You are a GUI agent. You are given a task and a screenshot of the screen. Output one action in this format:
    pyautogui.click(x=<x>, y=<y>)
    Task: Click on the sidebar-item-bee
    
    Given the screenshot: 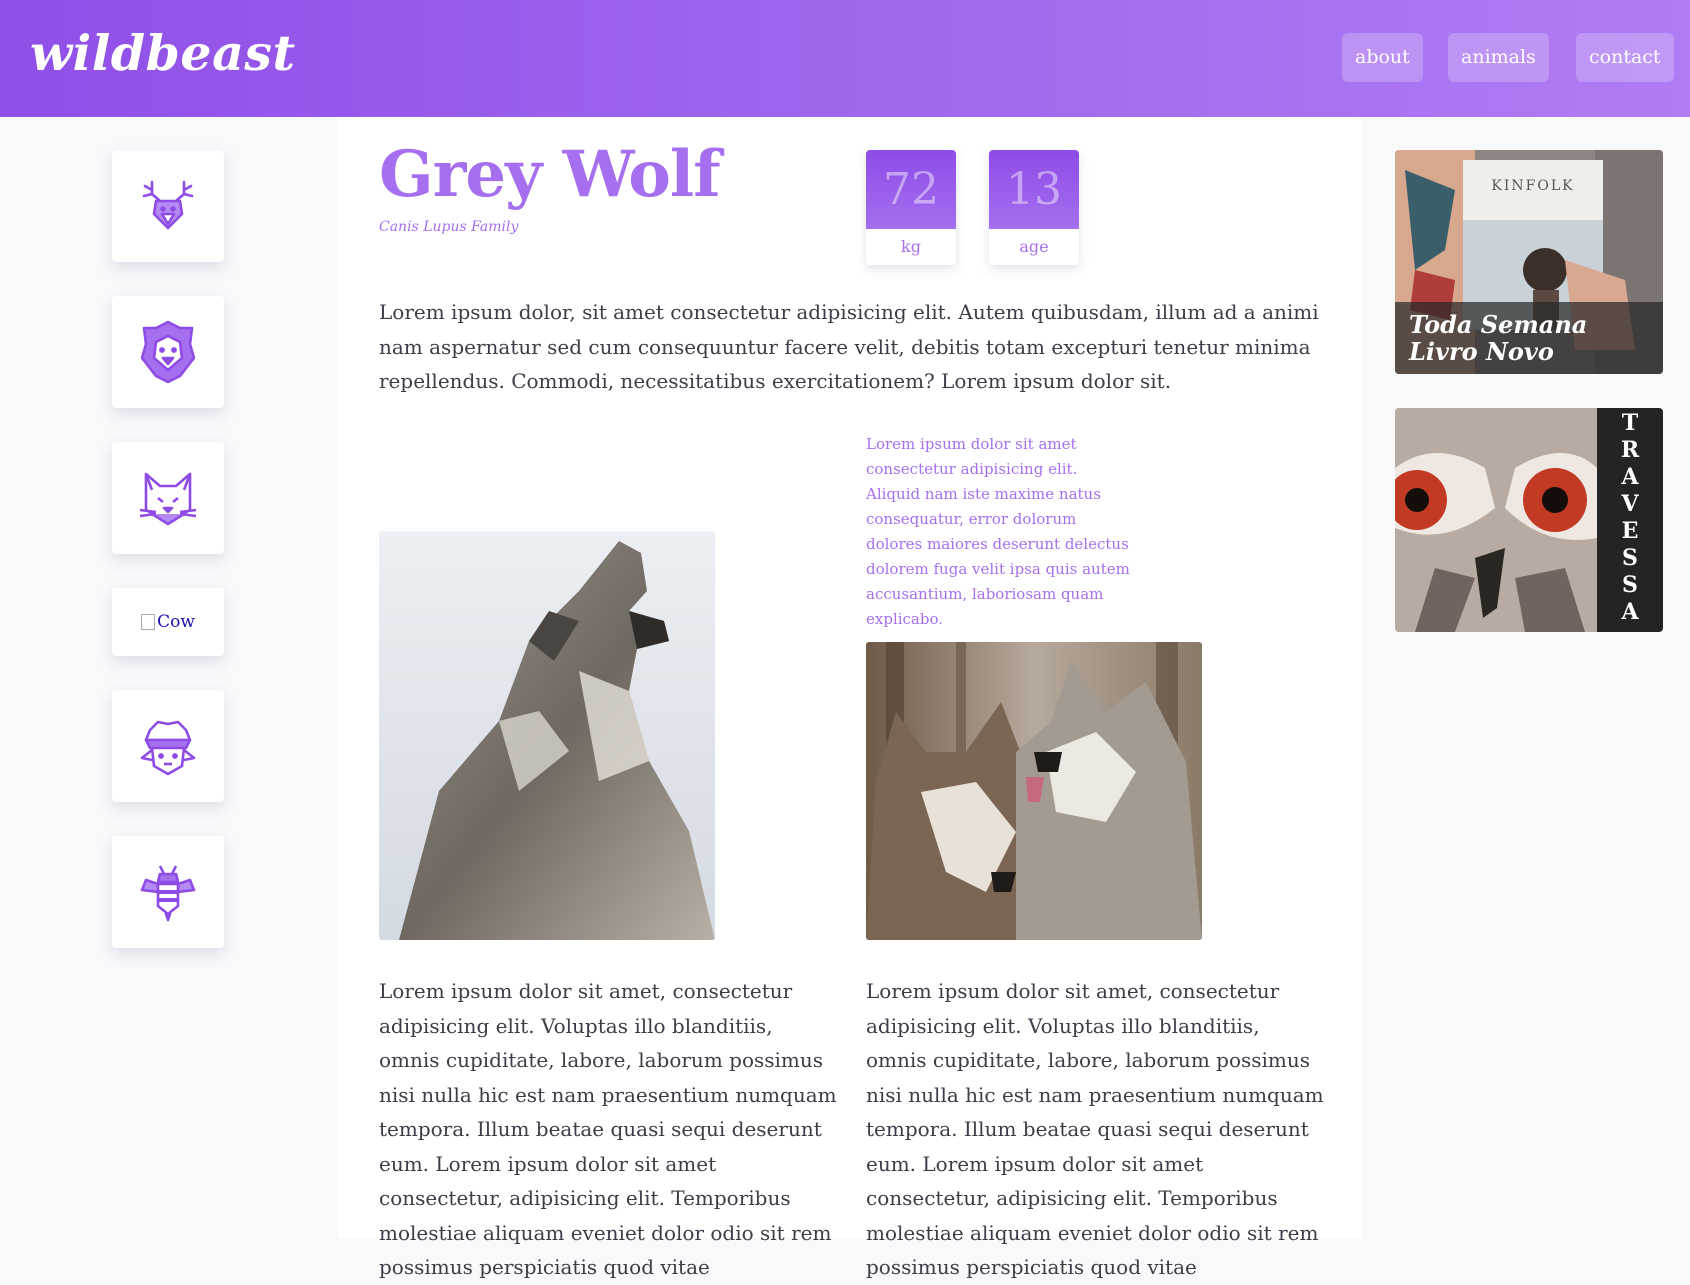 What is the action you would take?
    pyautogui.click(x=168, y=892)
    